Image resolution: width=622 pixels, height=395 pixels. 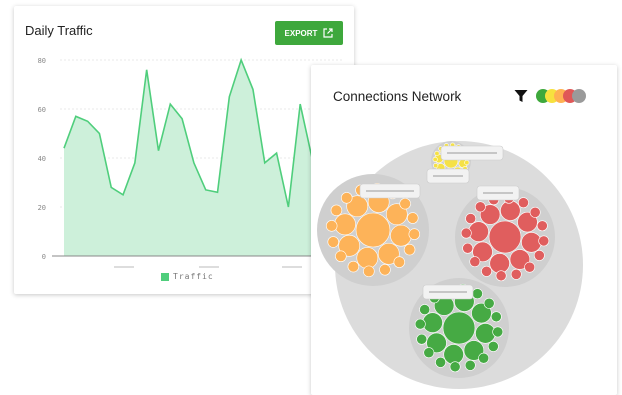 What do you see at coordinates (42, 61) in the screenshot?
I see `y-tick-label: 80` at bounding box center [42, 61].